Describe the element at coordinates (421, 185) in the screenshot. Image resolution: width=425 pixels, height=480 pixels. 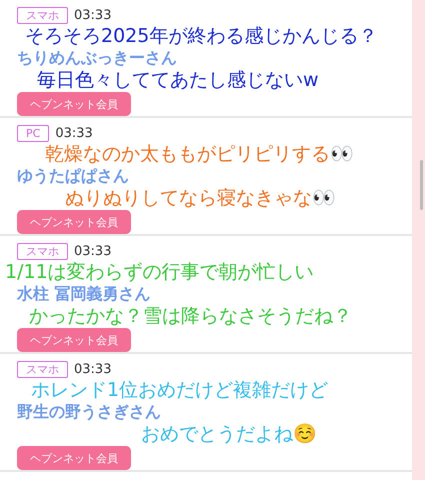
I see `scrollbar` at that location.